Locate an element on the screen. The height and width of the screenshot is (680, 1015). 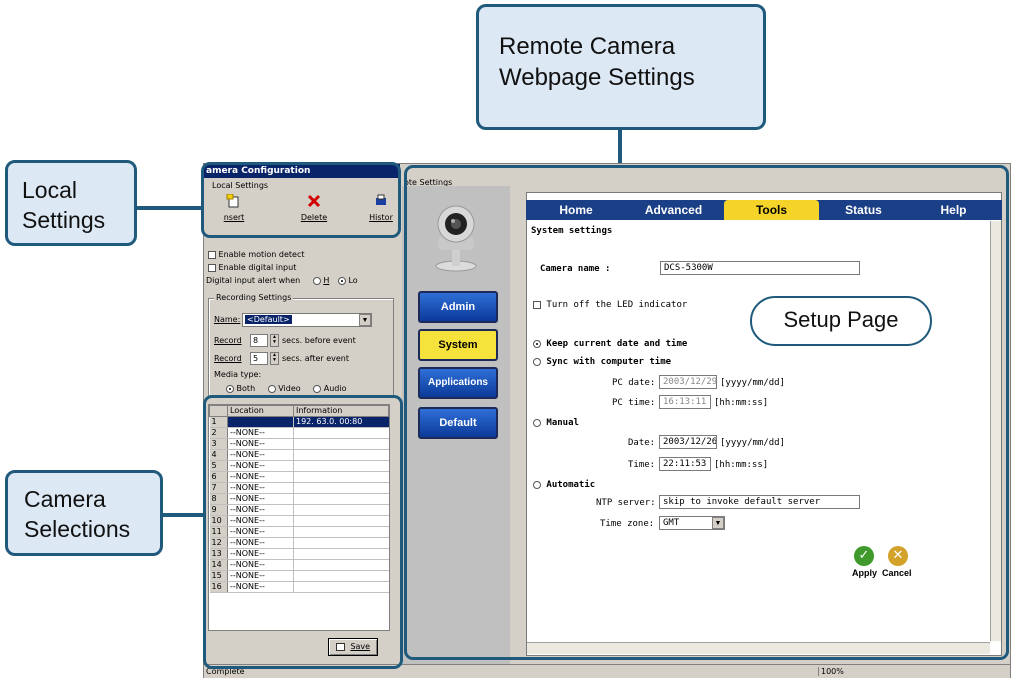
media-video-radio is located at coordinates (271, 388).